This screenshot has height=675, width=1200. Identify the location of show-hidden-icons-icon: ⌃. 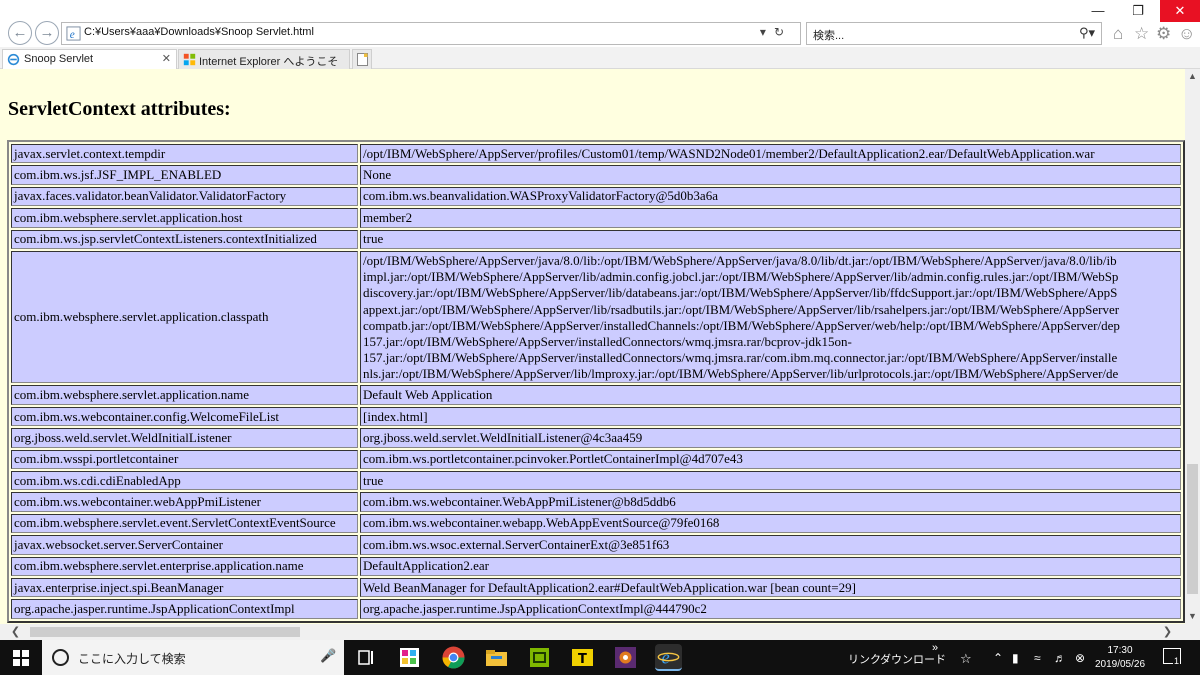
(998, 658).